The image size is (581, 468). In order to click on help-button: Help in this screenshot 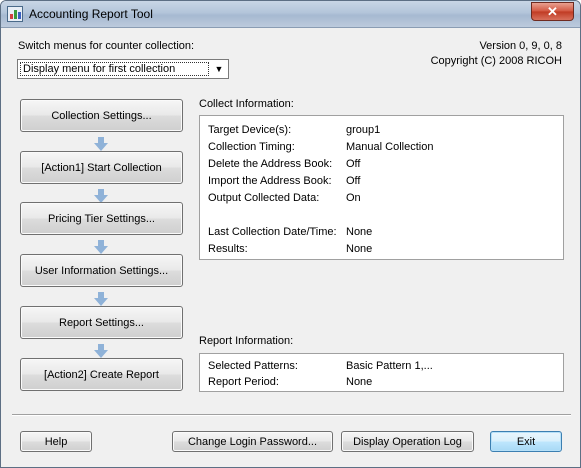, I will do `click(56, 441)`.